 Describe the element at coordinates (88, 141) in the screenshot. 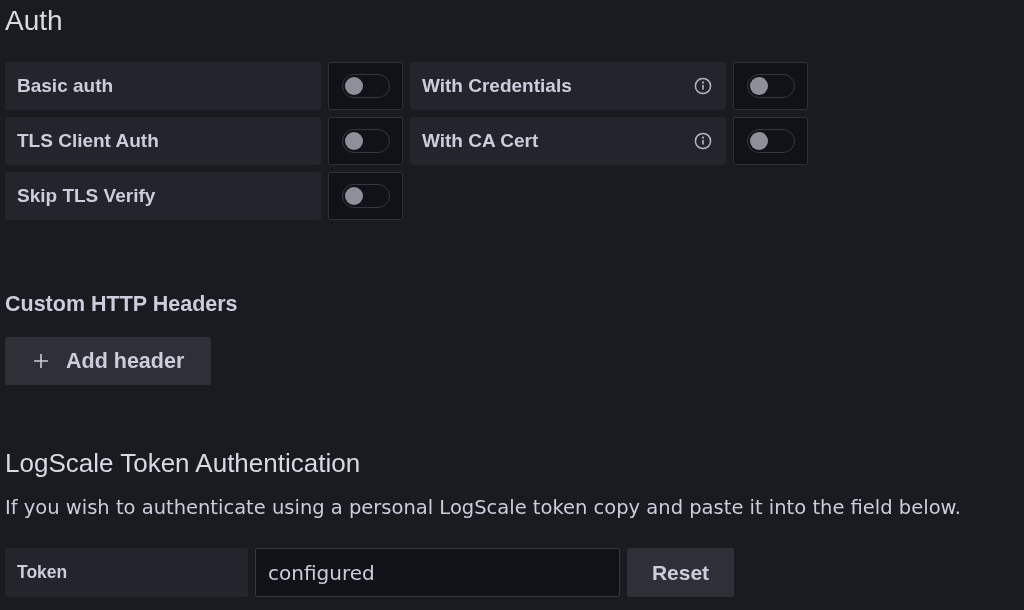

I see `field-label: TLS Client Auth` at that location.